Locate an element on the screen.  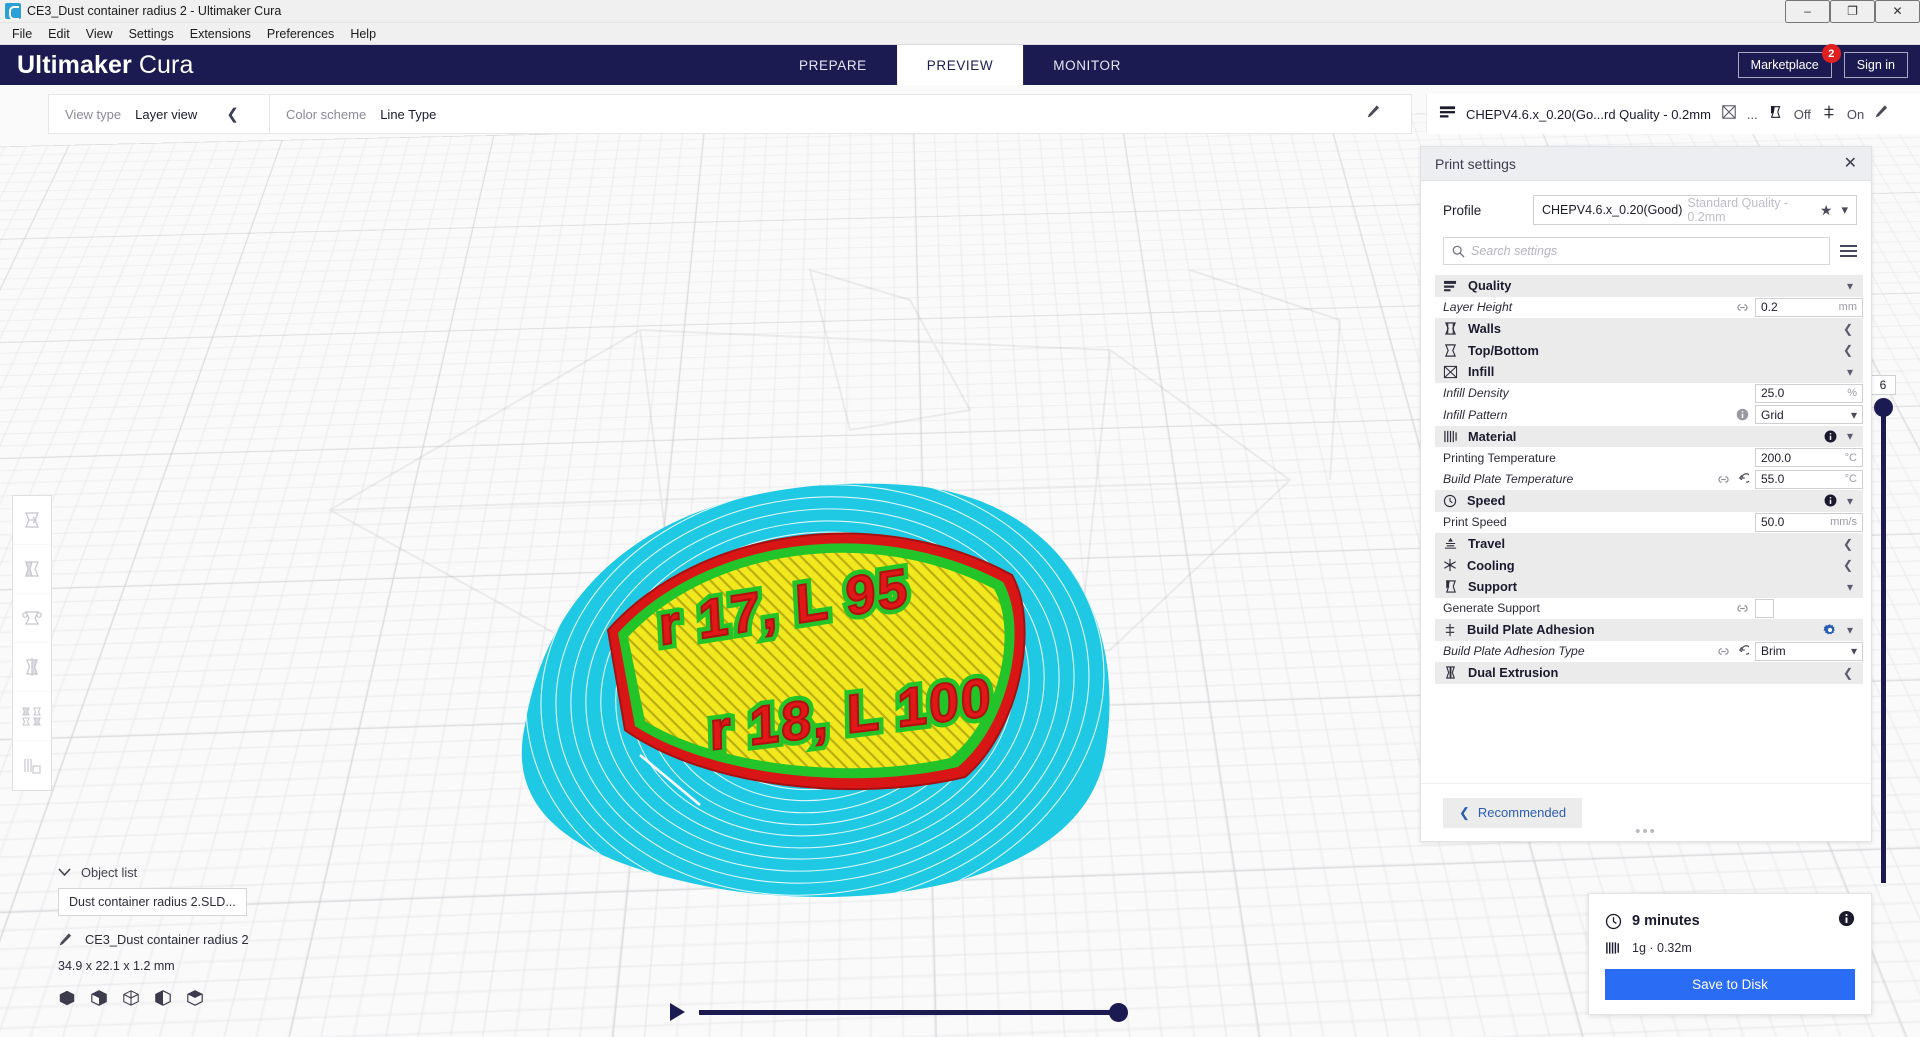
close-icon: ✕ is located at coordinates (1850, 163).